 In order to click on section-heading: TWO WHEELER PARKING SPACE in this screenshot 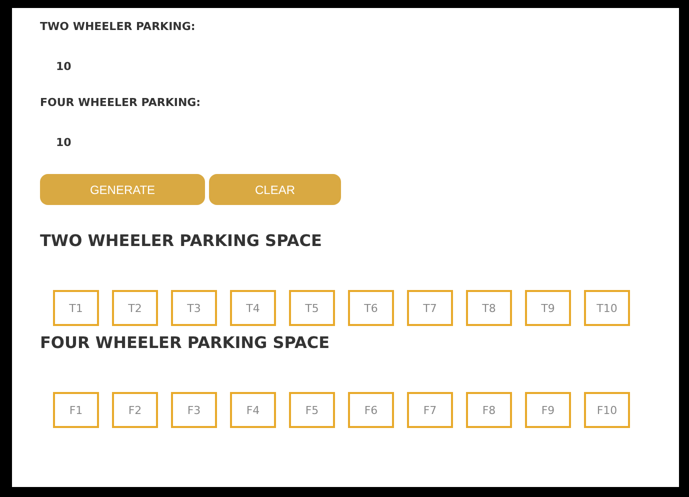, I will do `click(181, 241)`.